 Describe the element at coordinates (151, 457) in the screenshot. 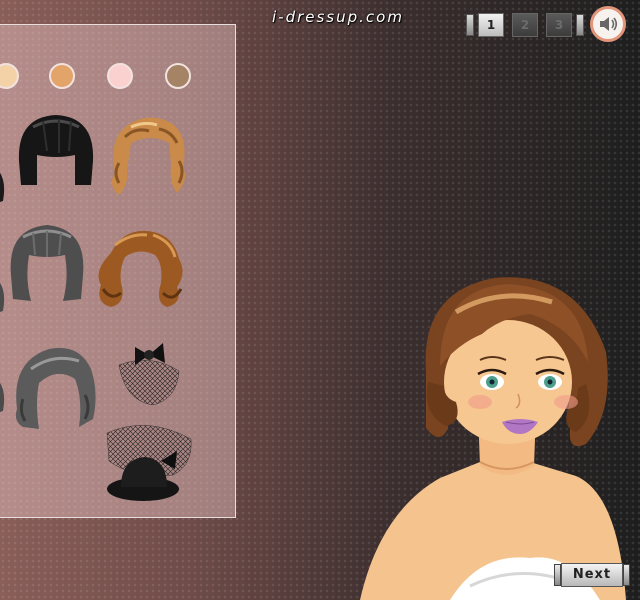

I see `black-pillbox-veil-hat` at that location.